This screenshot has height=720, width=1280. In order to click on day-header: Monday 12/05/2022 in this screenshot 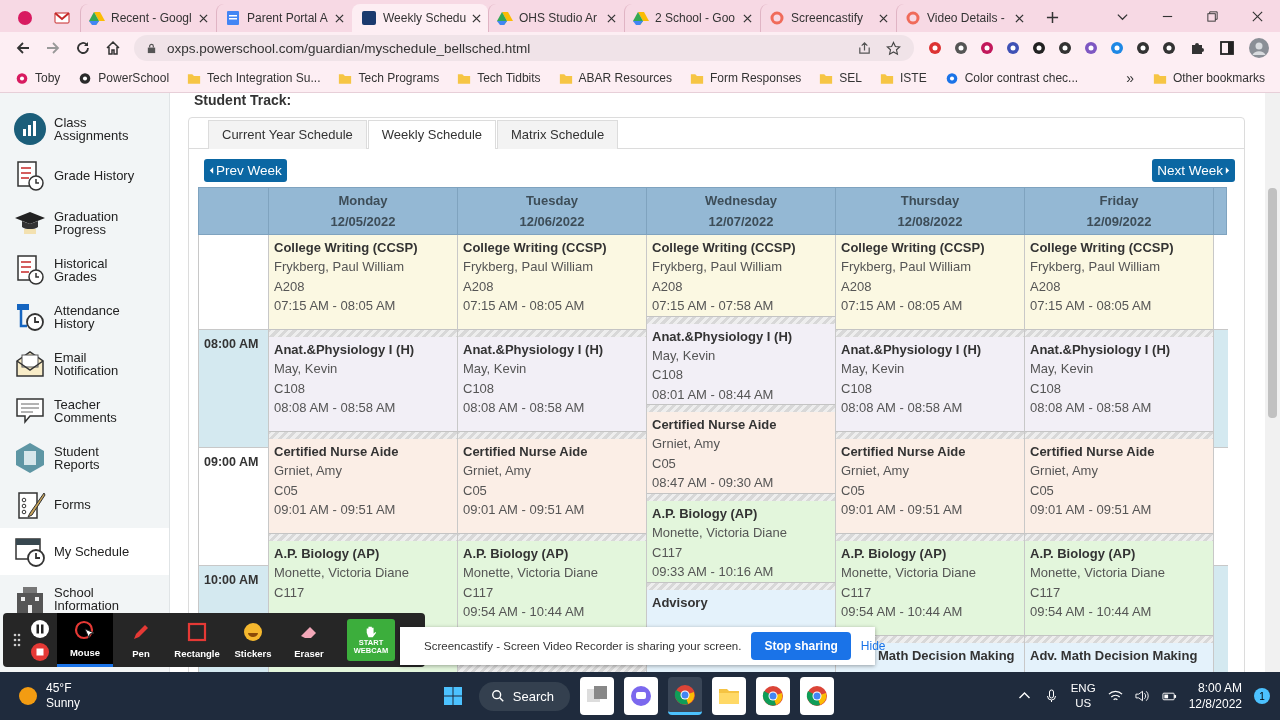, I will do `click(362, 211)`.